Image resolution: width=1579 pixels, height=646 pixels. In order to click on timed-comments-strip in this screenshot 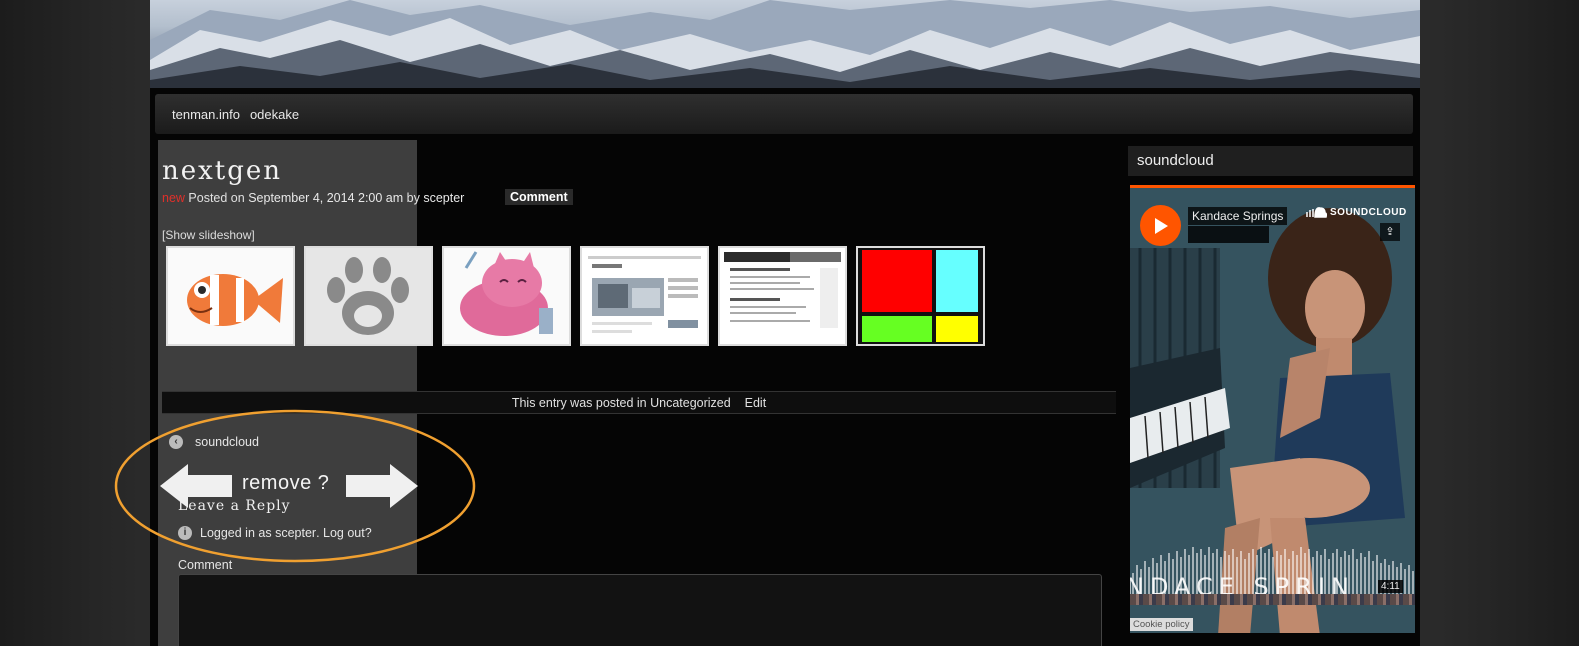, I will do `click(1272, 599)`.